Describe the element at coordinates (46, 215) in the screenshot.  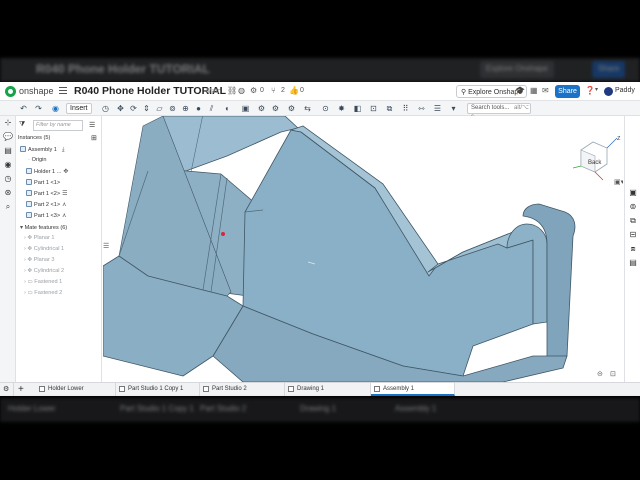
I see `list-item: Part 1 <3> ⋏` at that location.